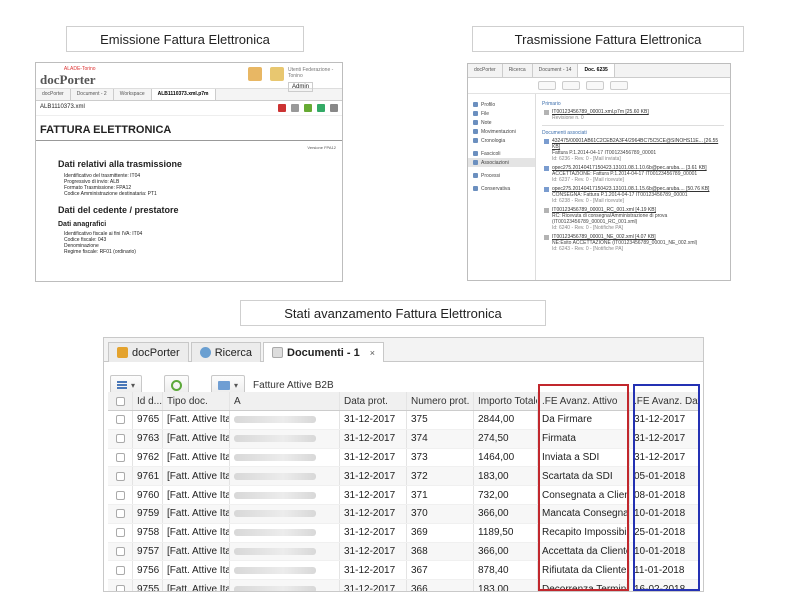 The width and height of the screenshot is (800, 600). Describe the element at coordinates (595, 85) in the screenshot. I see `refresh-button` at that location.